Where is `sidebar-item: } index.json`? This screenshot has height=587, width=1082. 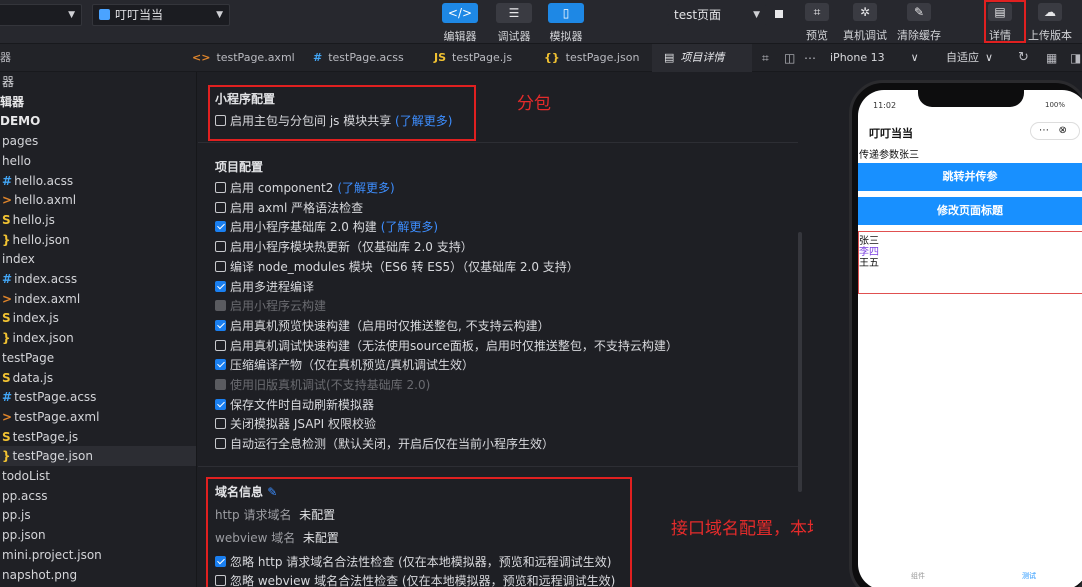 sidebar-item: } index.json is located at coordinates (98, 338).